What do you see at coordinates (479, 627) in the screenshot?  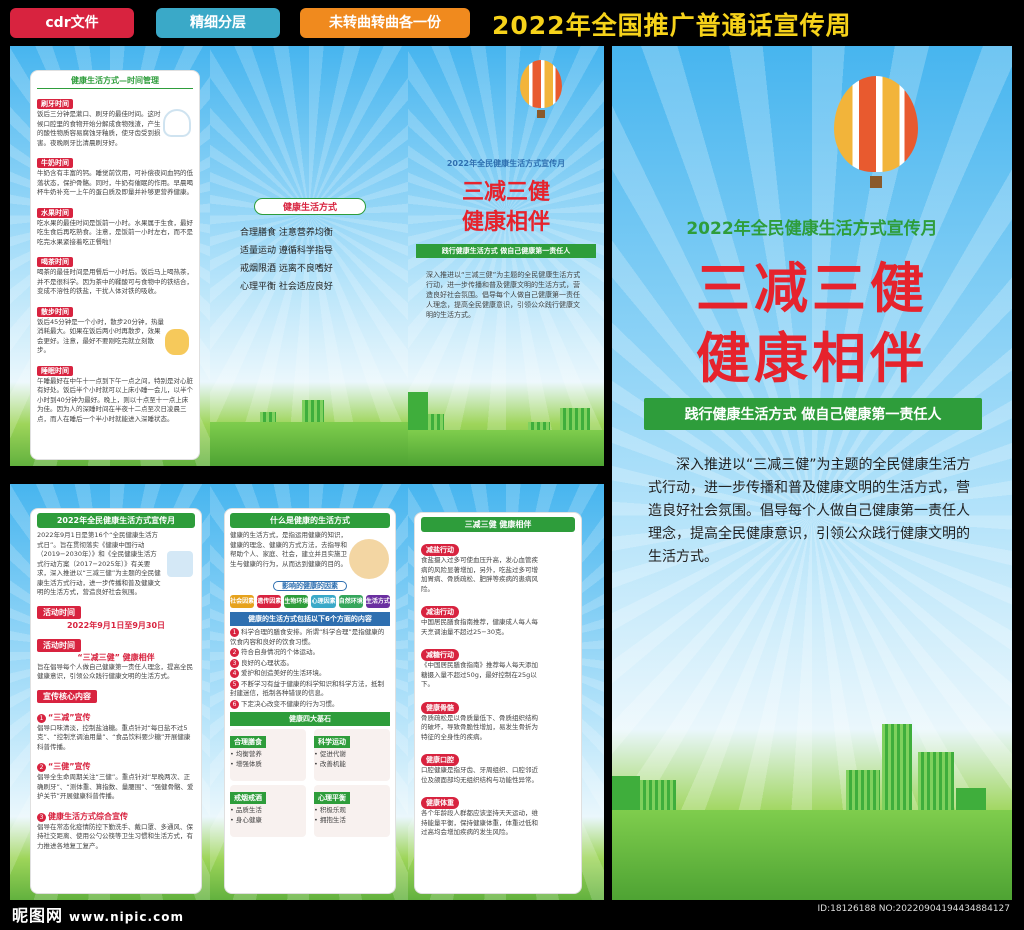 I see `sanjian-text: 中国居民膳食指南推荐，健康成人每人每天烹调油量不超过25−30克。` at bounding box center [479, 627].